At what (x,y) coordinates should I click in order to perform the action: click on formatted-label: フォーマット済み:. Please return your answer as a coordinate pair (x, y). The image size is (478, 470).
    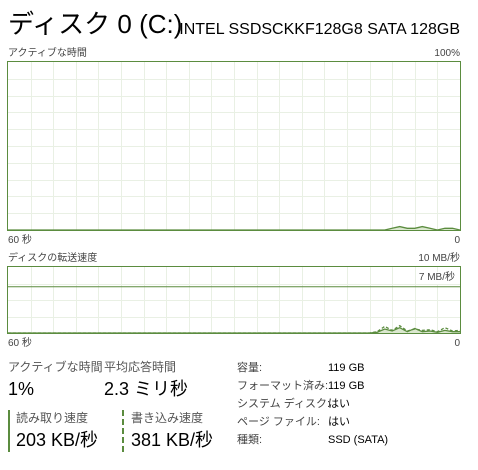
    Looking at the image, I should click on (283, 386).